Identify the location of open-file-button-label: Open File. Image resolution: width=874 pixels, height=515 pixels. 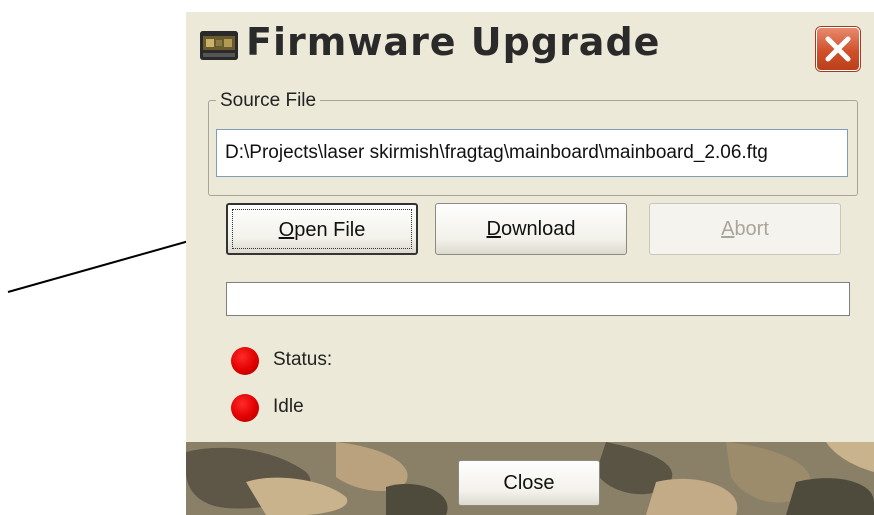
(322, 230).